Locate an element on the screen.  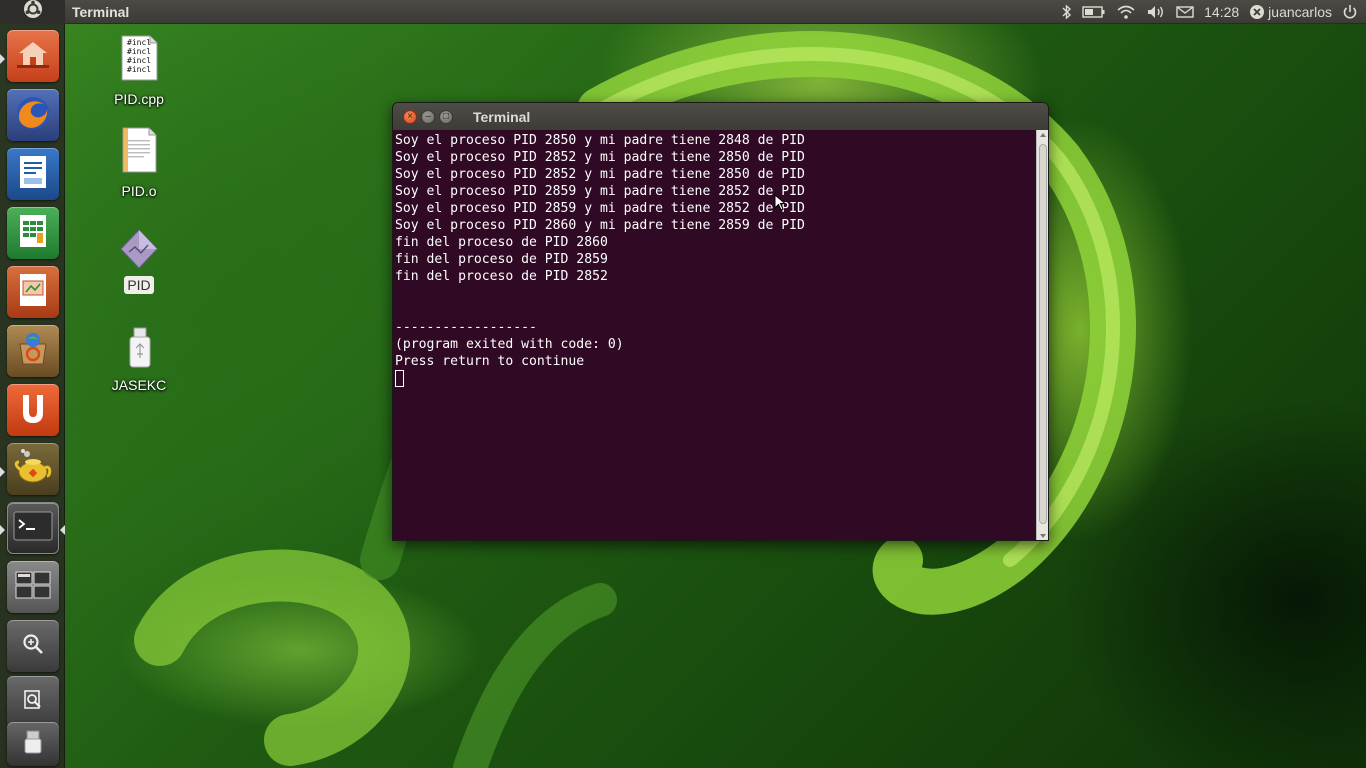
desktop-icon-label: PID.cpp is located at coordinates (139, 99).